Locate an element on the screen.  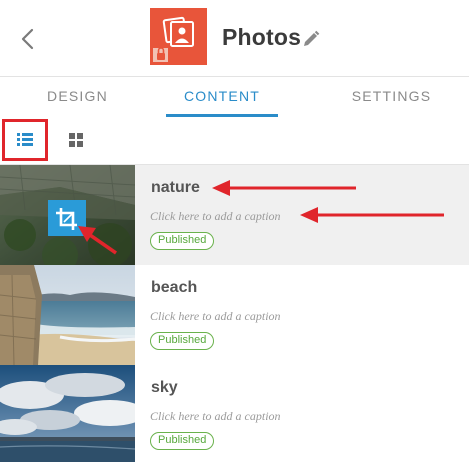
pencil-icon is located at coordinates (311, 39).